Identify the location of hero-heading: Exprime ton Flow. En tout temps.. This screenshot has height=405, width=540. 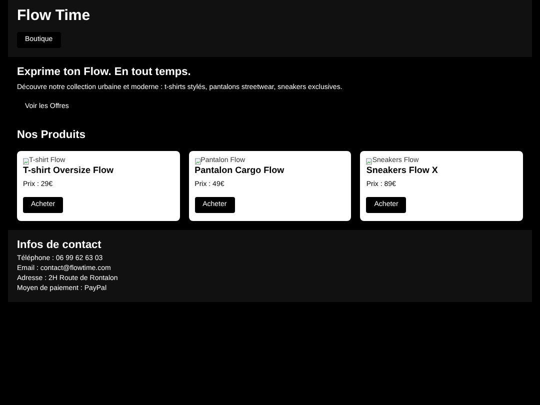
(104, 72).